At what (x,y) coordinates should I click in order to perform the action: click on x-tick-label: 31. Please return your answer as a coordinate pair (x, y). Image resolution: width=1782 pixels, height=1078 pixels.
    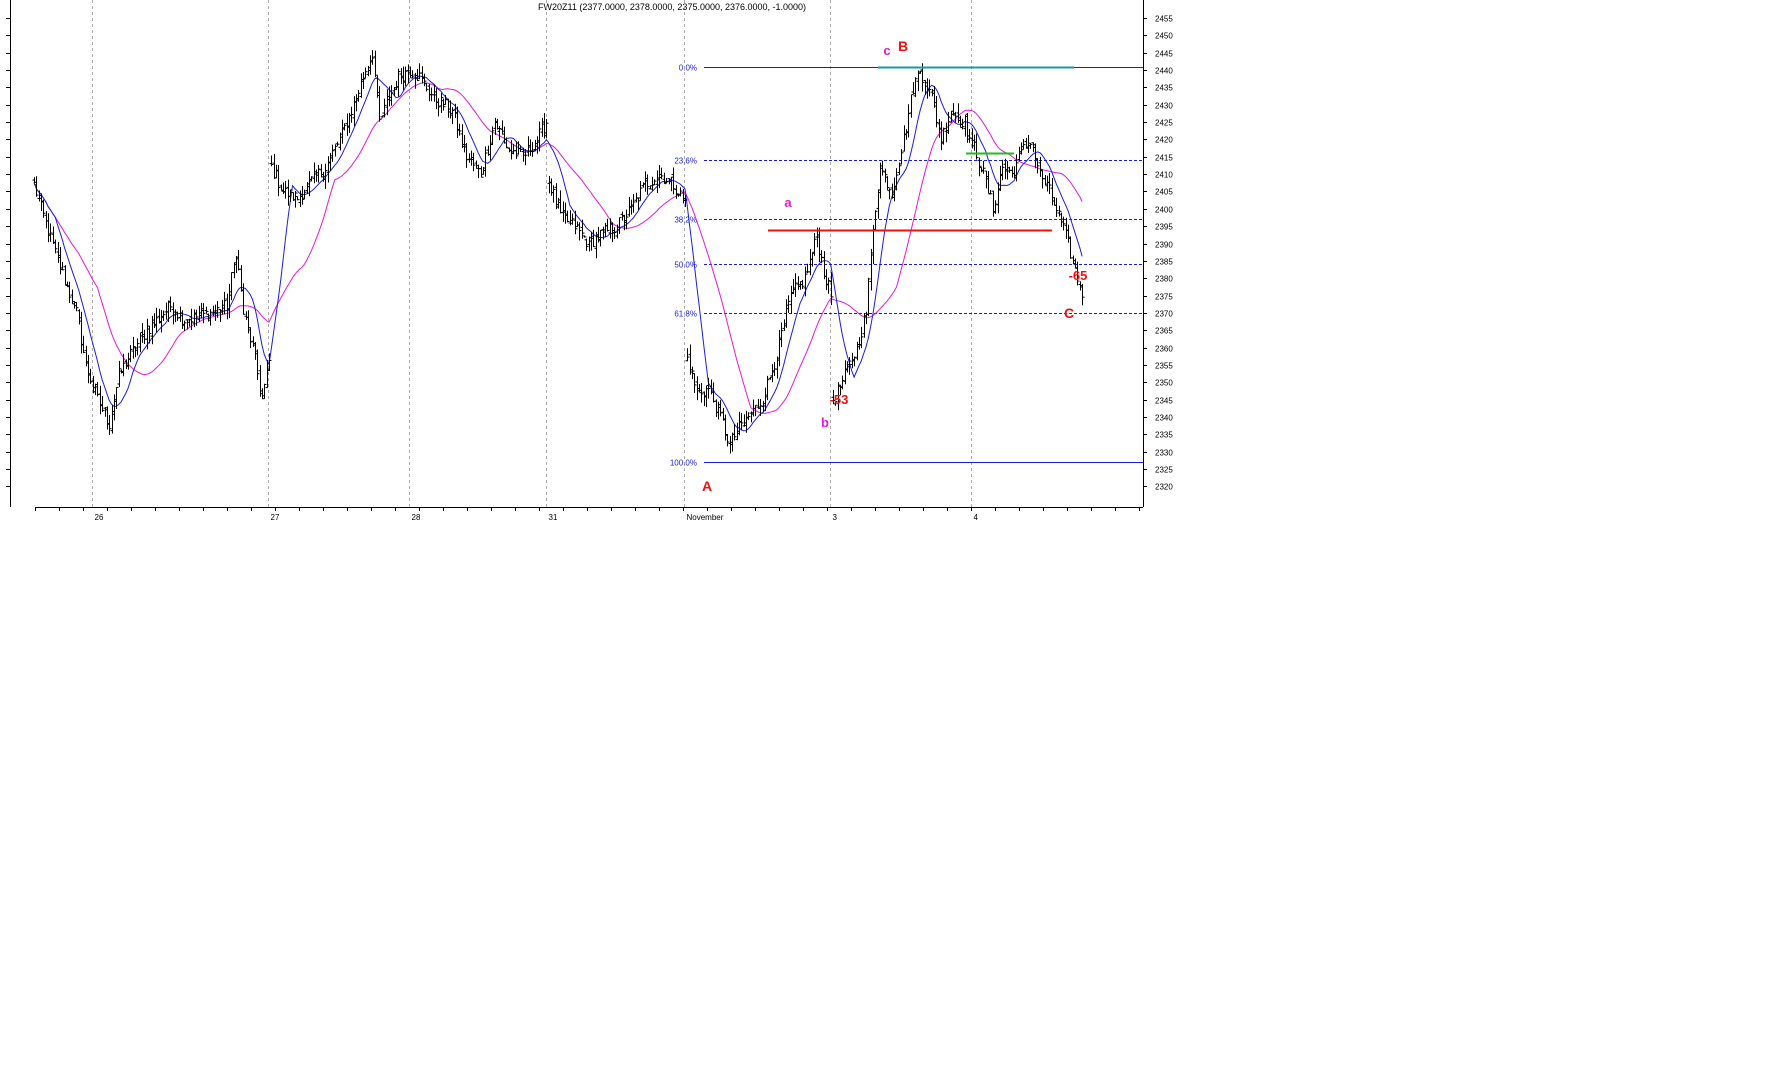
    Looking at the image, I should click on (553, 517).